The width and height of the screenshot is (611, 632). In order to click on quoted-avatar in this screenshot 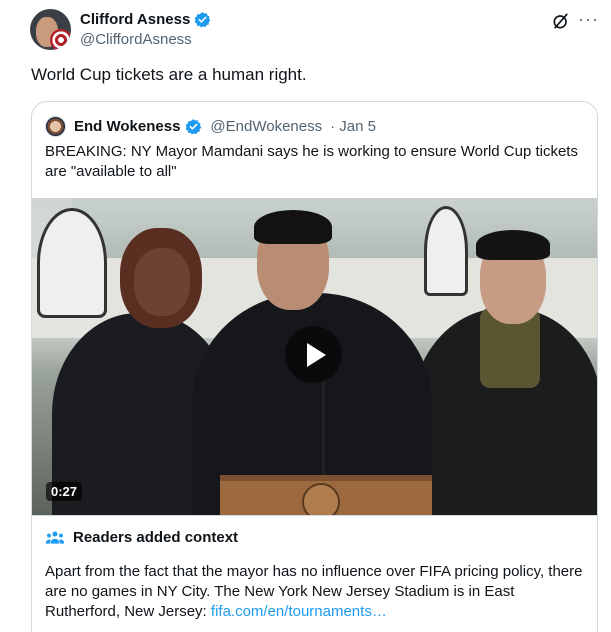, I will do `click(55, 126)`.